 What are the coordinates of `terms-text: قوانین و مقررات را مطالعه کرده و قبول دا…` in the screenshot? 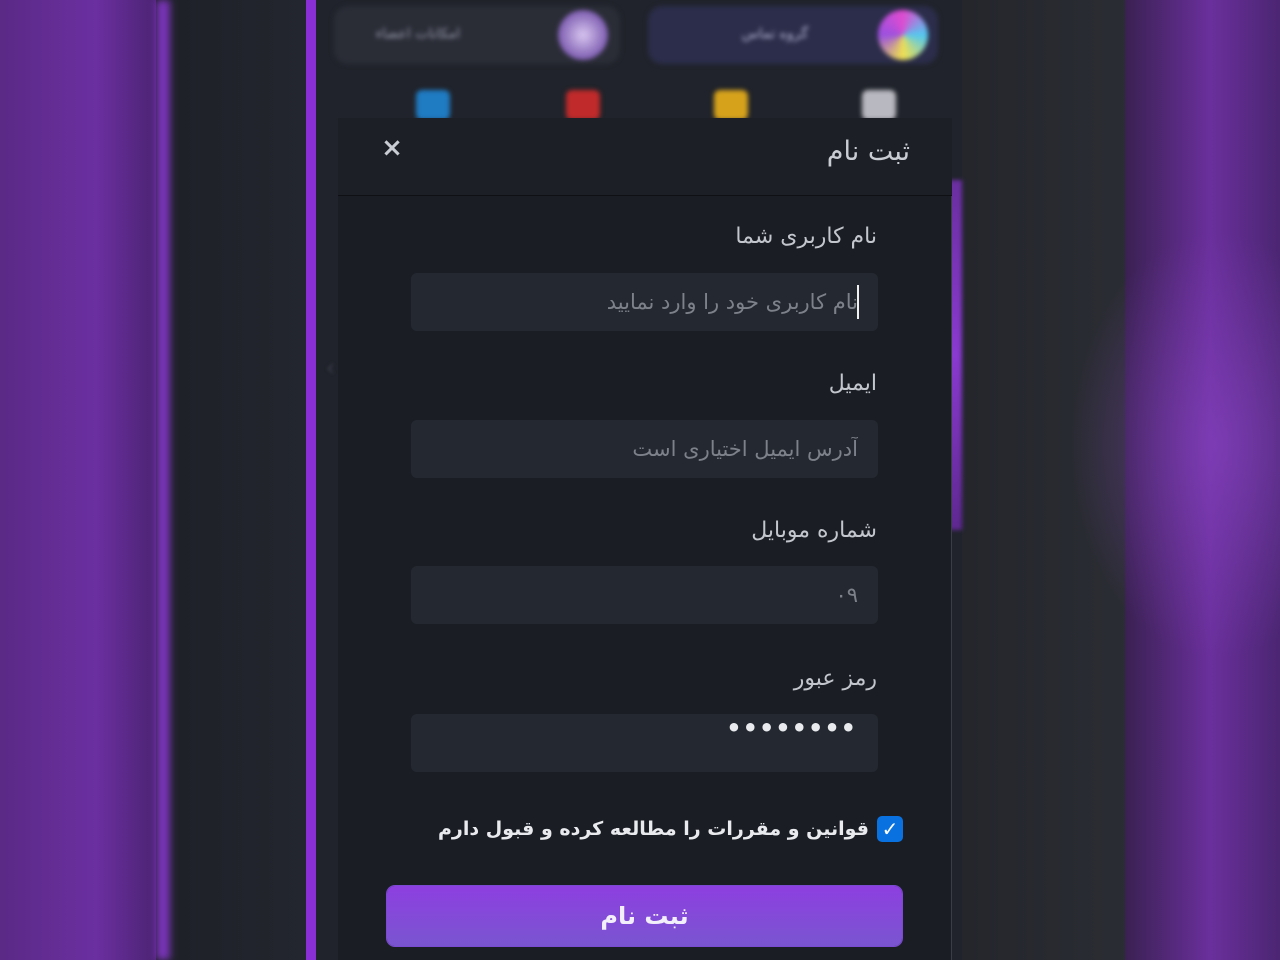 It's located at (653, 829).